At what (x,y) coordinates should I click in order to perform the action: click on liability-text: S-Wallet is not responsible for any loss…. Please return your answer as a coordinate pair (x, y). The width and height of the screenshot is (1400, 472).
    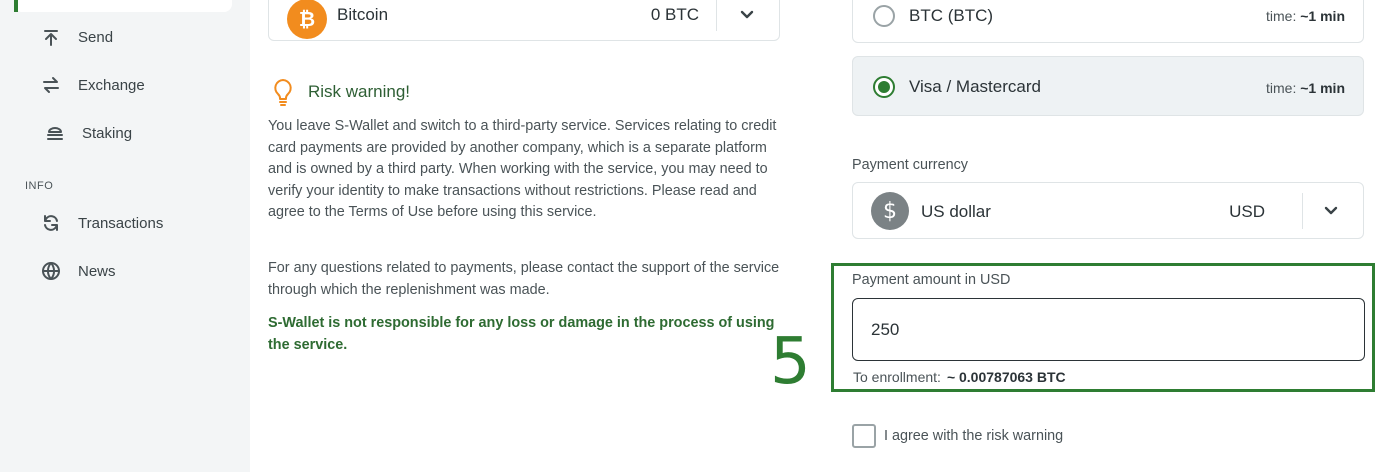
    Looking at the image, I should click on (521, 334).